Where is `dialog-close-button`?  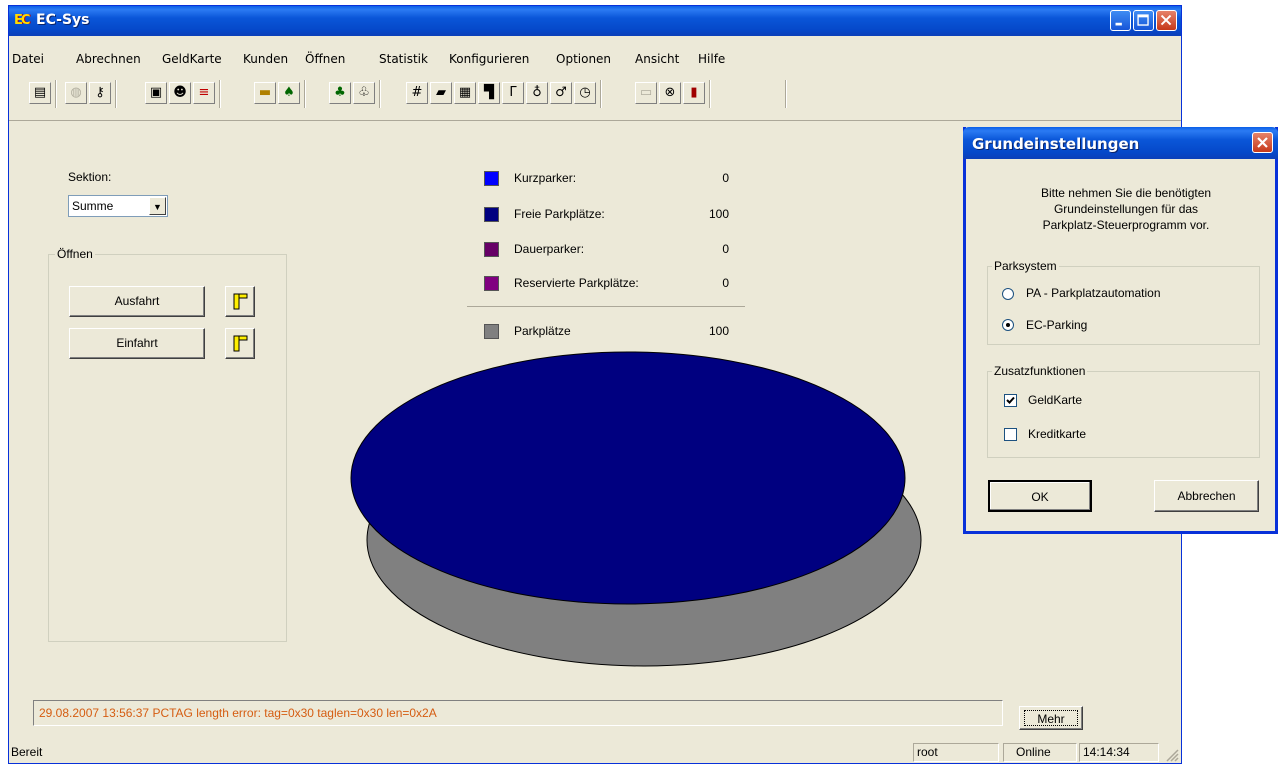
dialog-close-button is located at coordinates (1262, 142).